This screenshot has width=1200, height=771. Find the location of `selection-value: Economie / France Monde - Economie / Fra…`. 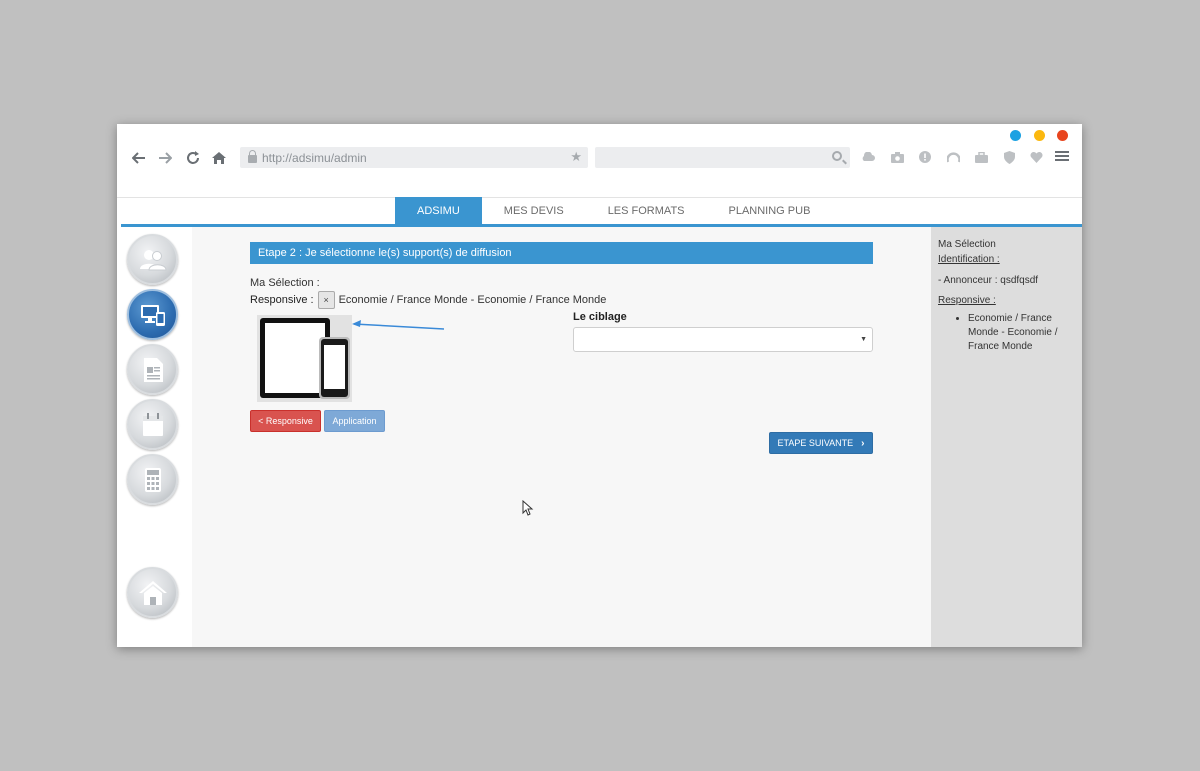

selection-value: Economie / France Monde - Economie / Fra… is located at coordinates (472, 300).